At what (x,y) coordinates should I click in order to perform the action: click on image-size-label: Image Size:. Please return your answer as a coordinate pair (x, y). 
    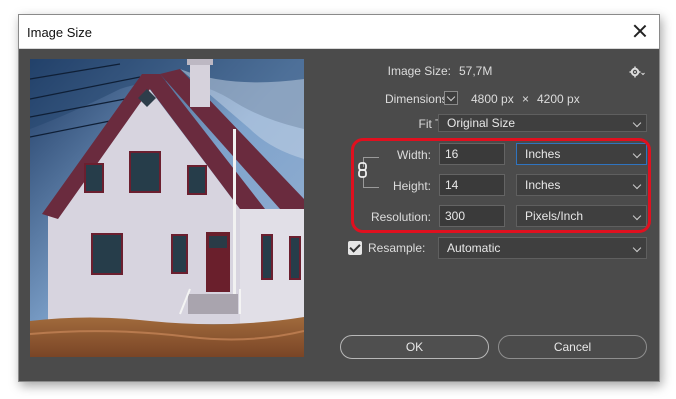
    Looking at the image, I should click on (419, 71).